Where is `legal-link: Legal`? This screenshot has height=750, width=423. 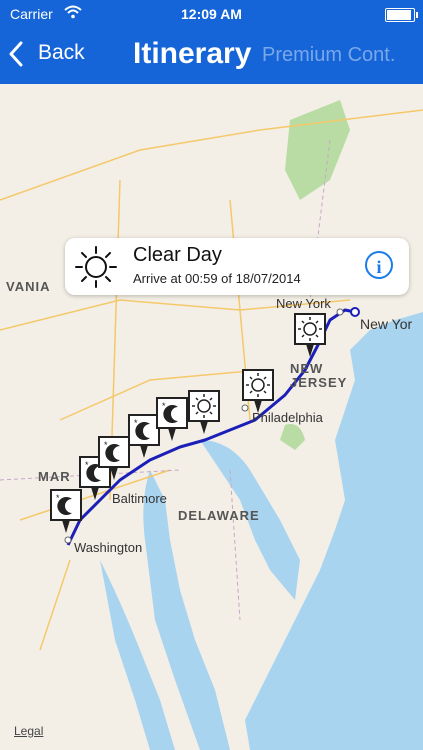 legal-link: Legal is located at coordinates (28, 731).